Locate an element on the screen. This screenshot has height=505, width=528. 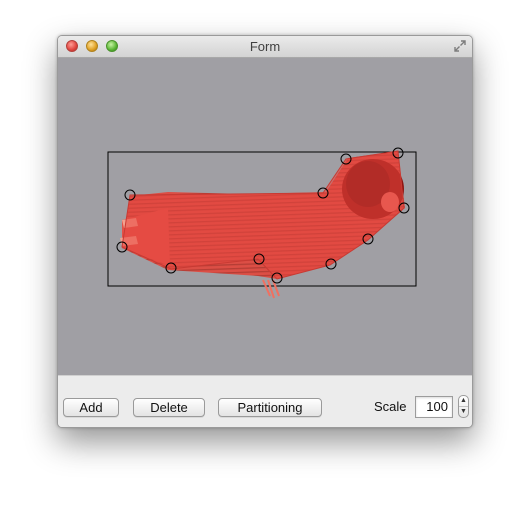
chevron-down-icon: ▼ is located at coordinates (463, 411).